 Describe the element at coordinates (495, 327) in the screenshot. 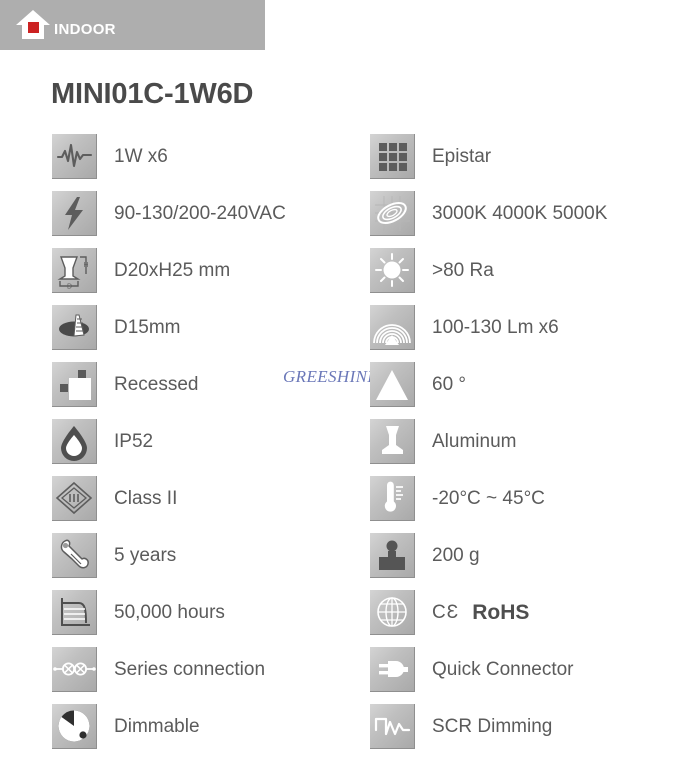

I see `spec-label: 100-130 Lm x6` at that location.